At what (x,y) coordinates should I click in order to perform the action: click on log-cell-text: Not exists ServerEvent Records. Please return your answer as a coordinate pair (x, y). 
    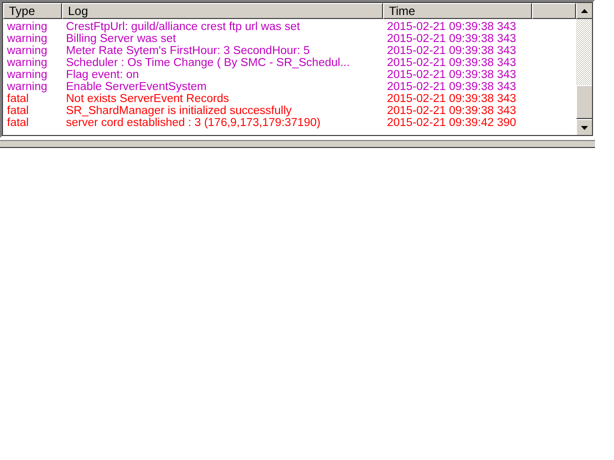
    Looking at the image, I should click on (147, 99).